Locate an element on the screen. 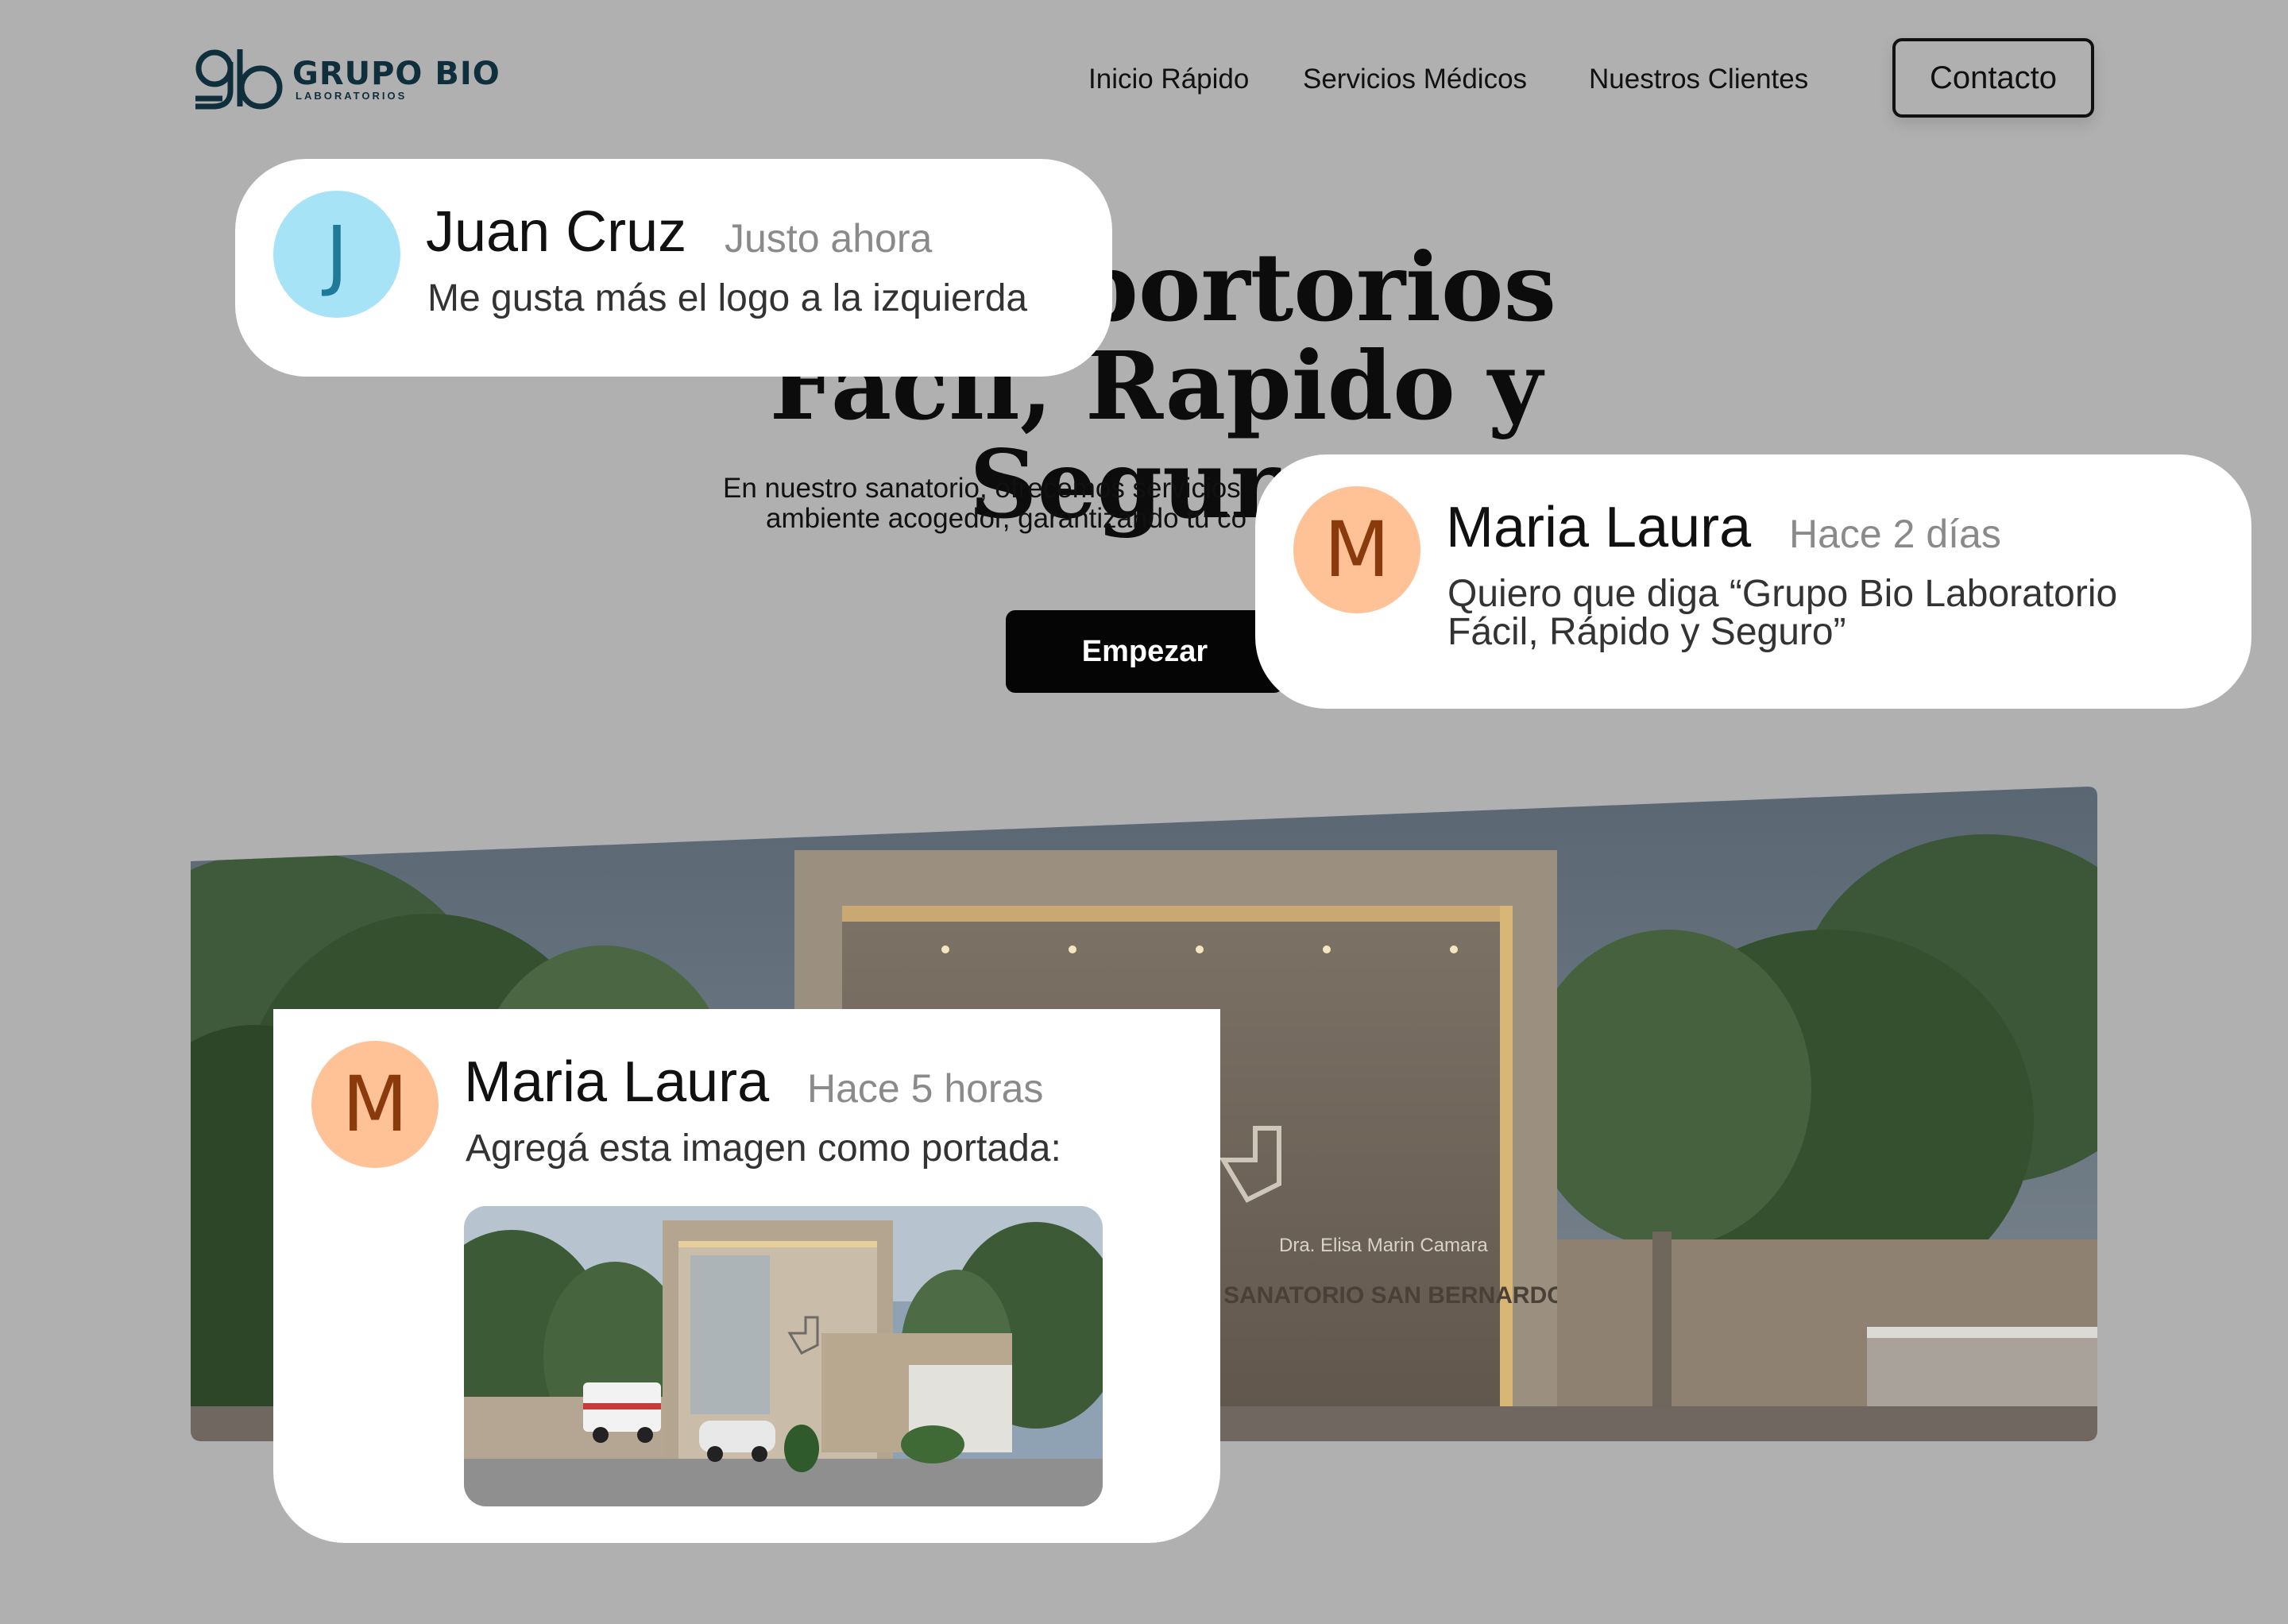 The height and width of the screenshot is (1624, 2288). comment-author: Juan Cruz is located at coordinates (556, 232).